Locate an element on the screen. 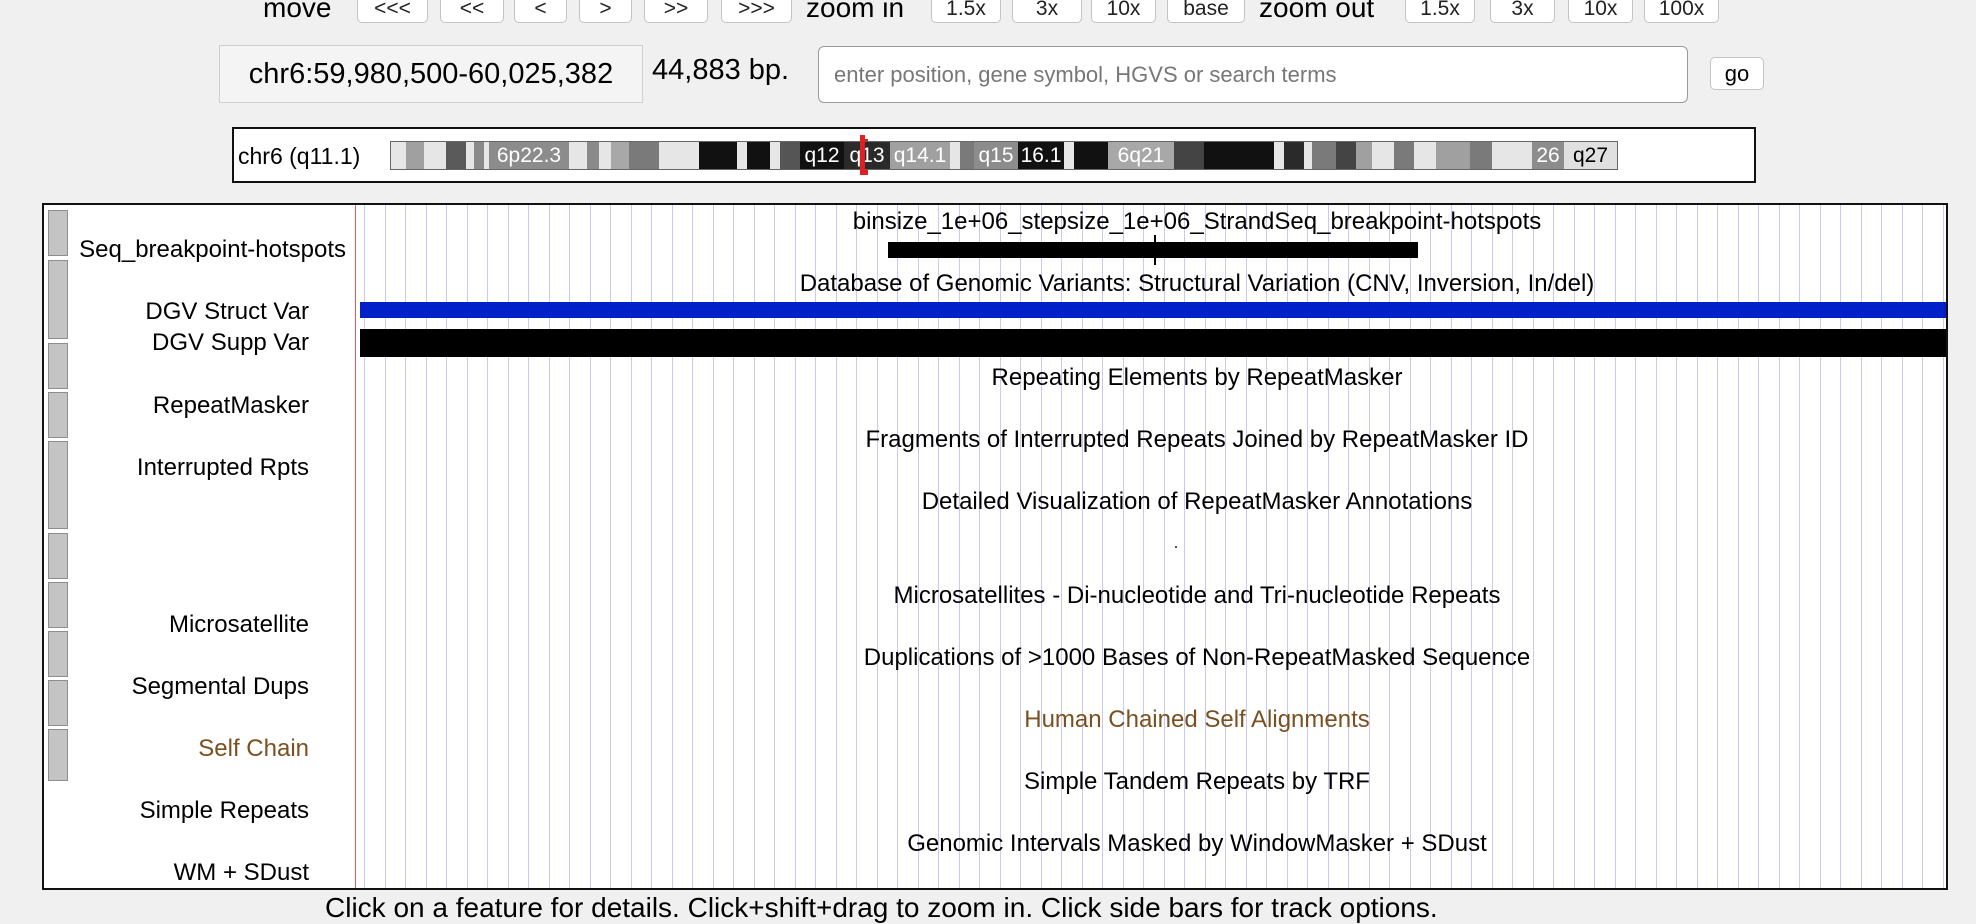 This screenshot has height=924, width=1976. track-label-dgv-struct: DGV Struct Var is located at coordinates (227, 312).